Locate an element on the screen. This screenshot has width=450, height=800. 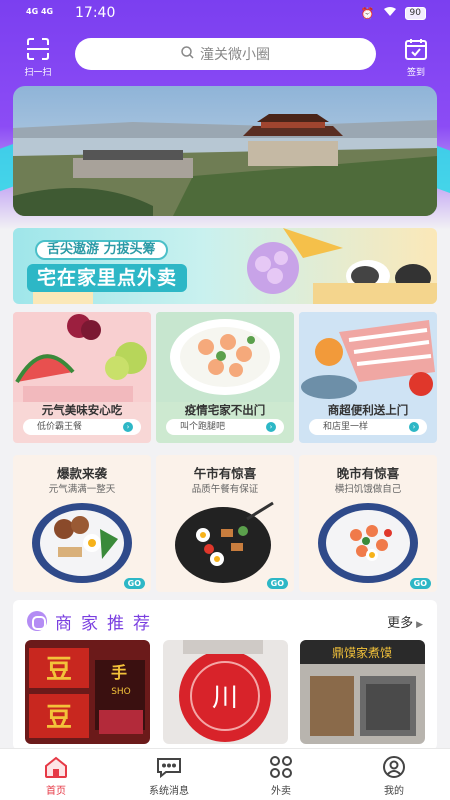
meal-title: 午市有惊喜 is located at coordinates (225, 473).